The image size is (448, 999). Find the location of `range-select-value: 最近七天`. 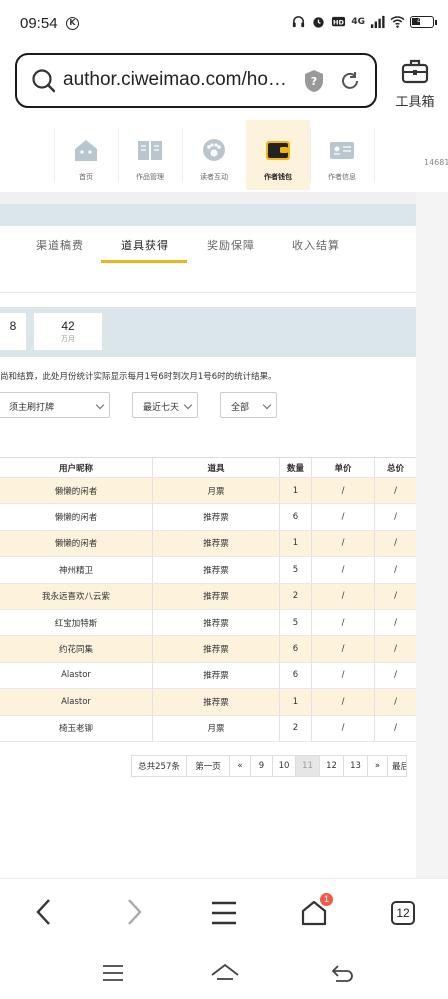

range-select-value: 最近七天 is located at coordinates (161, 408).